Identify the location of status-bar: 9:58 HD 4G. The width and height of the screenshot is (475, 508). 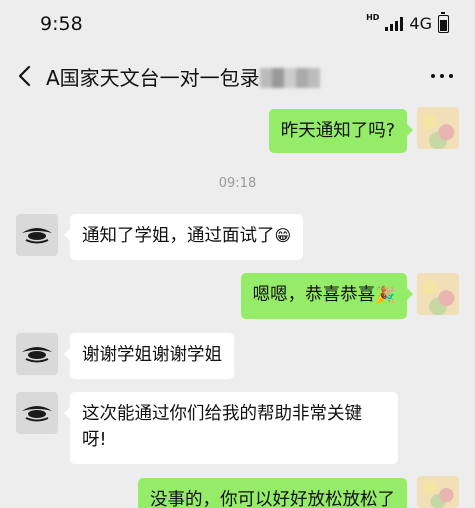
(237, 25).